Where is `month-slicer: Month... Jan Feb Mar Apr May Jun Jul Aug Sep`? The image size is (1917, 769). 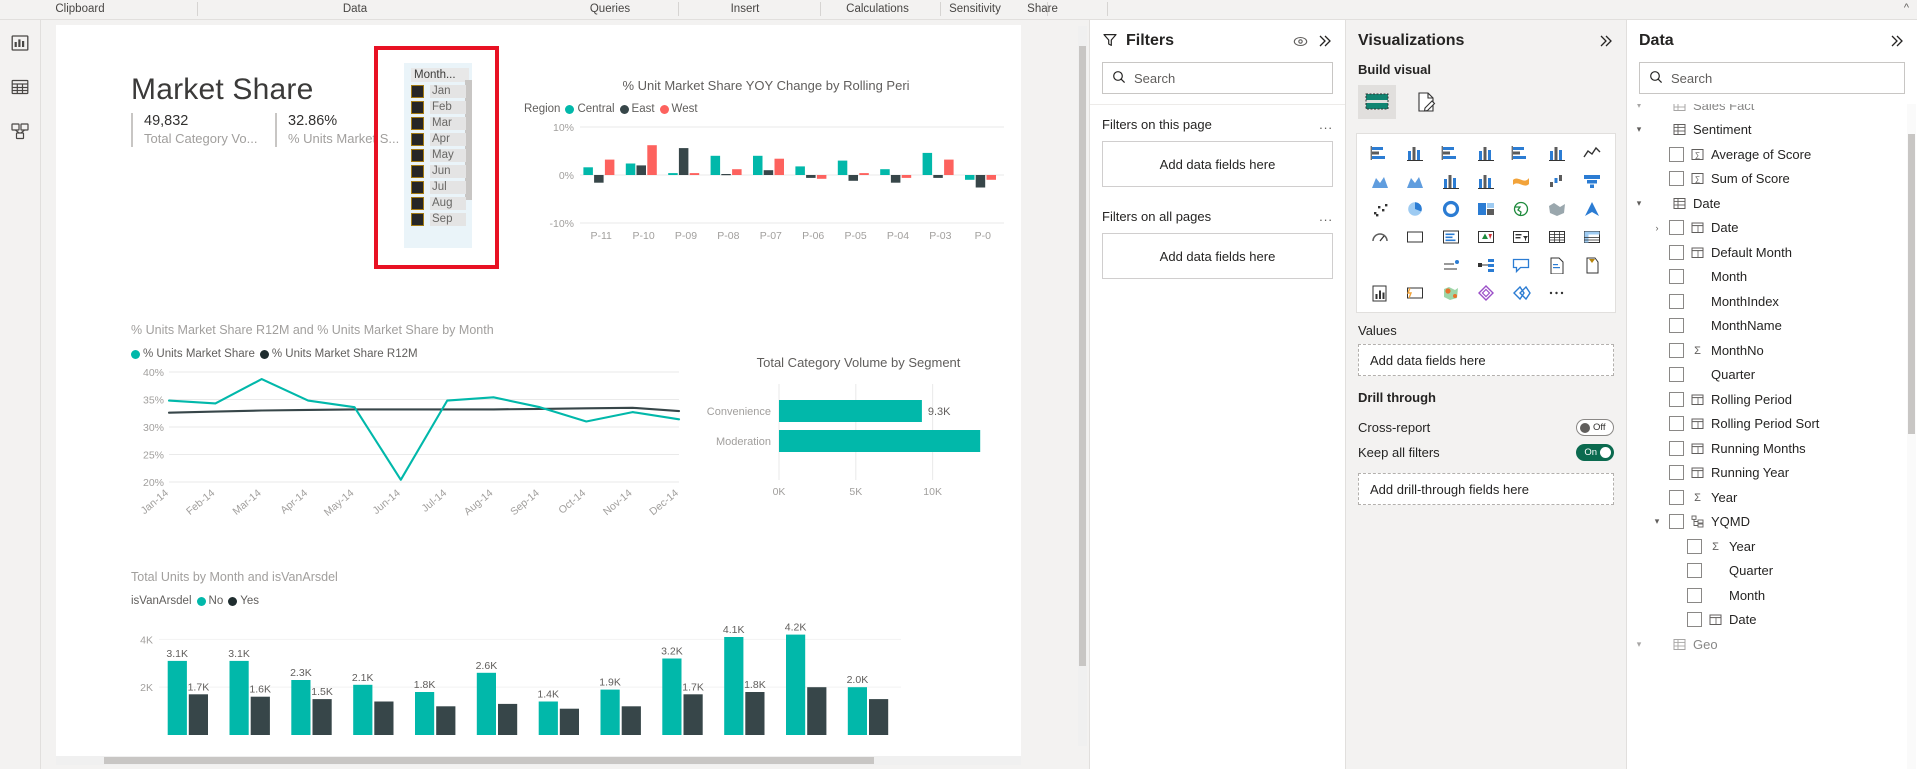 month-slicer: Month... Jan Feb Mar Apr May Jun Jul Aug Sep is located at coordinates (438, 155).